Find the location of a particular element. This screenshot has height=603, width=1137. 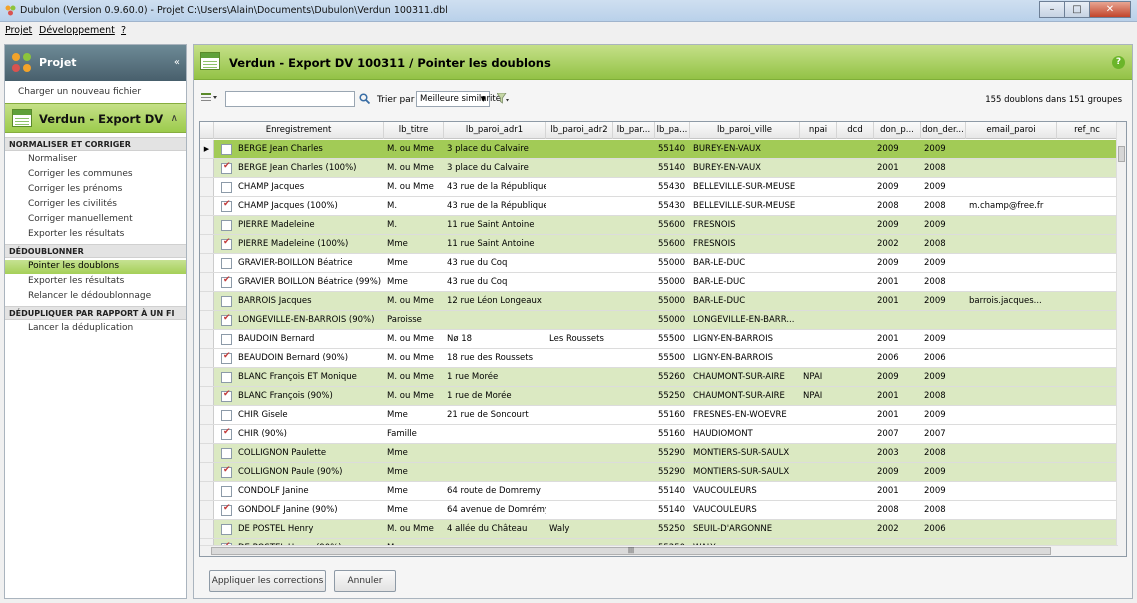

sort-select: Meilleure similarité ▼ is located at coordinates (458, 99).